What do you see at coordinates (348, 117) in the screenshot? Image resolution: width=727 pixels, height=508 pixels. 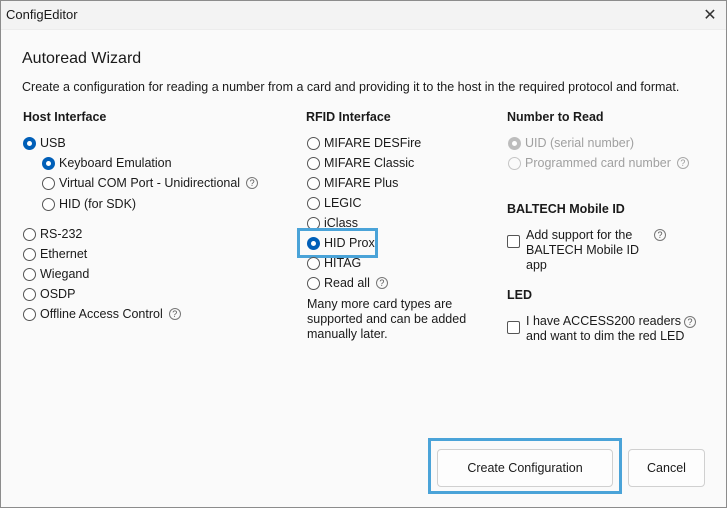 I see `rfid-interface-title: RFID Interface` at bounding box center [348, 117].